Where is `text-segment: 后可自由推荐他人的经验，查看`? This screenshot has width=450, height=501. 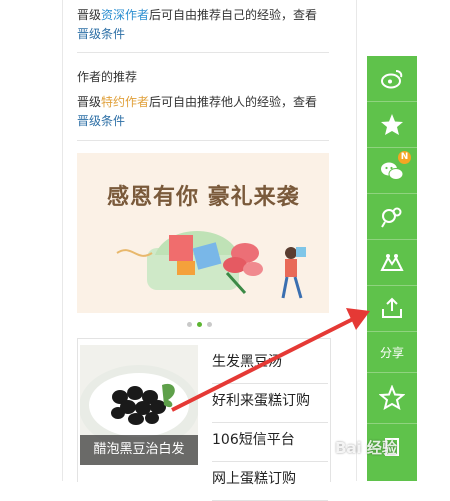
text-segment: 后可自由推荐他人的经验，查看 is located at coordinates (233, 102).